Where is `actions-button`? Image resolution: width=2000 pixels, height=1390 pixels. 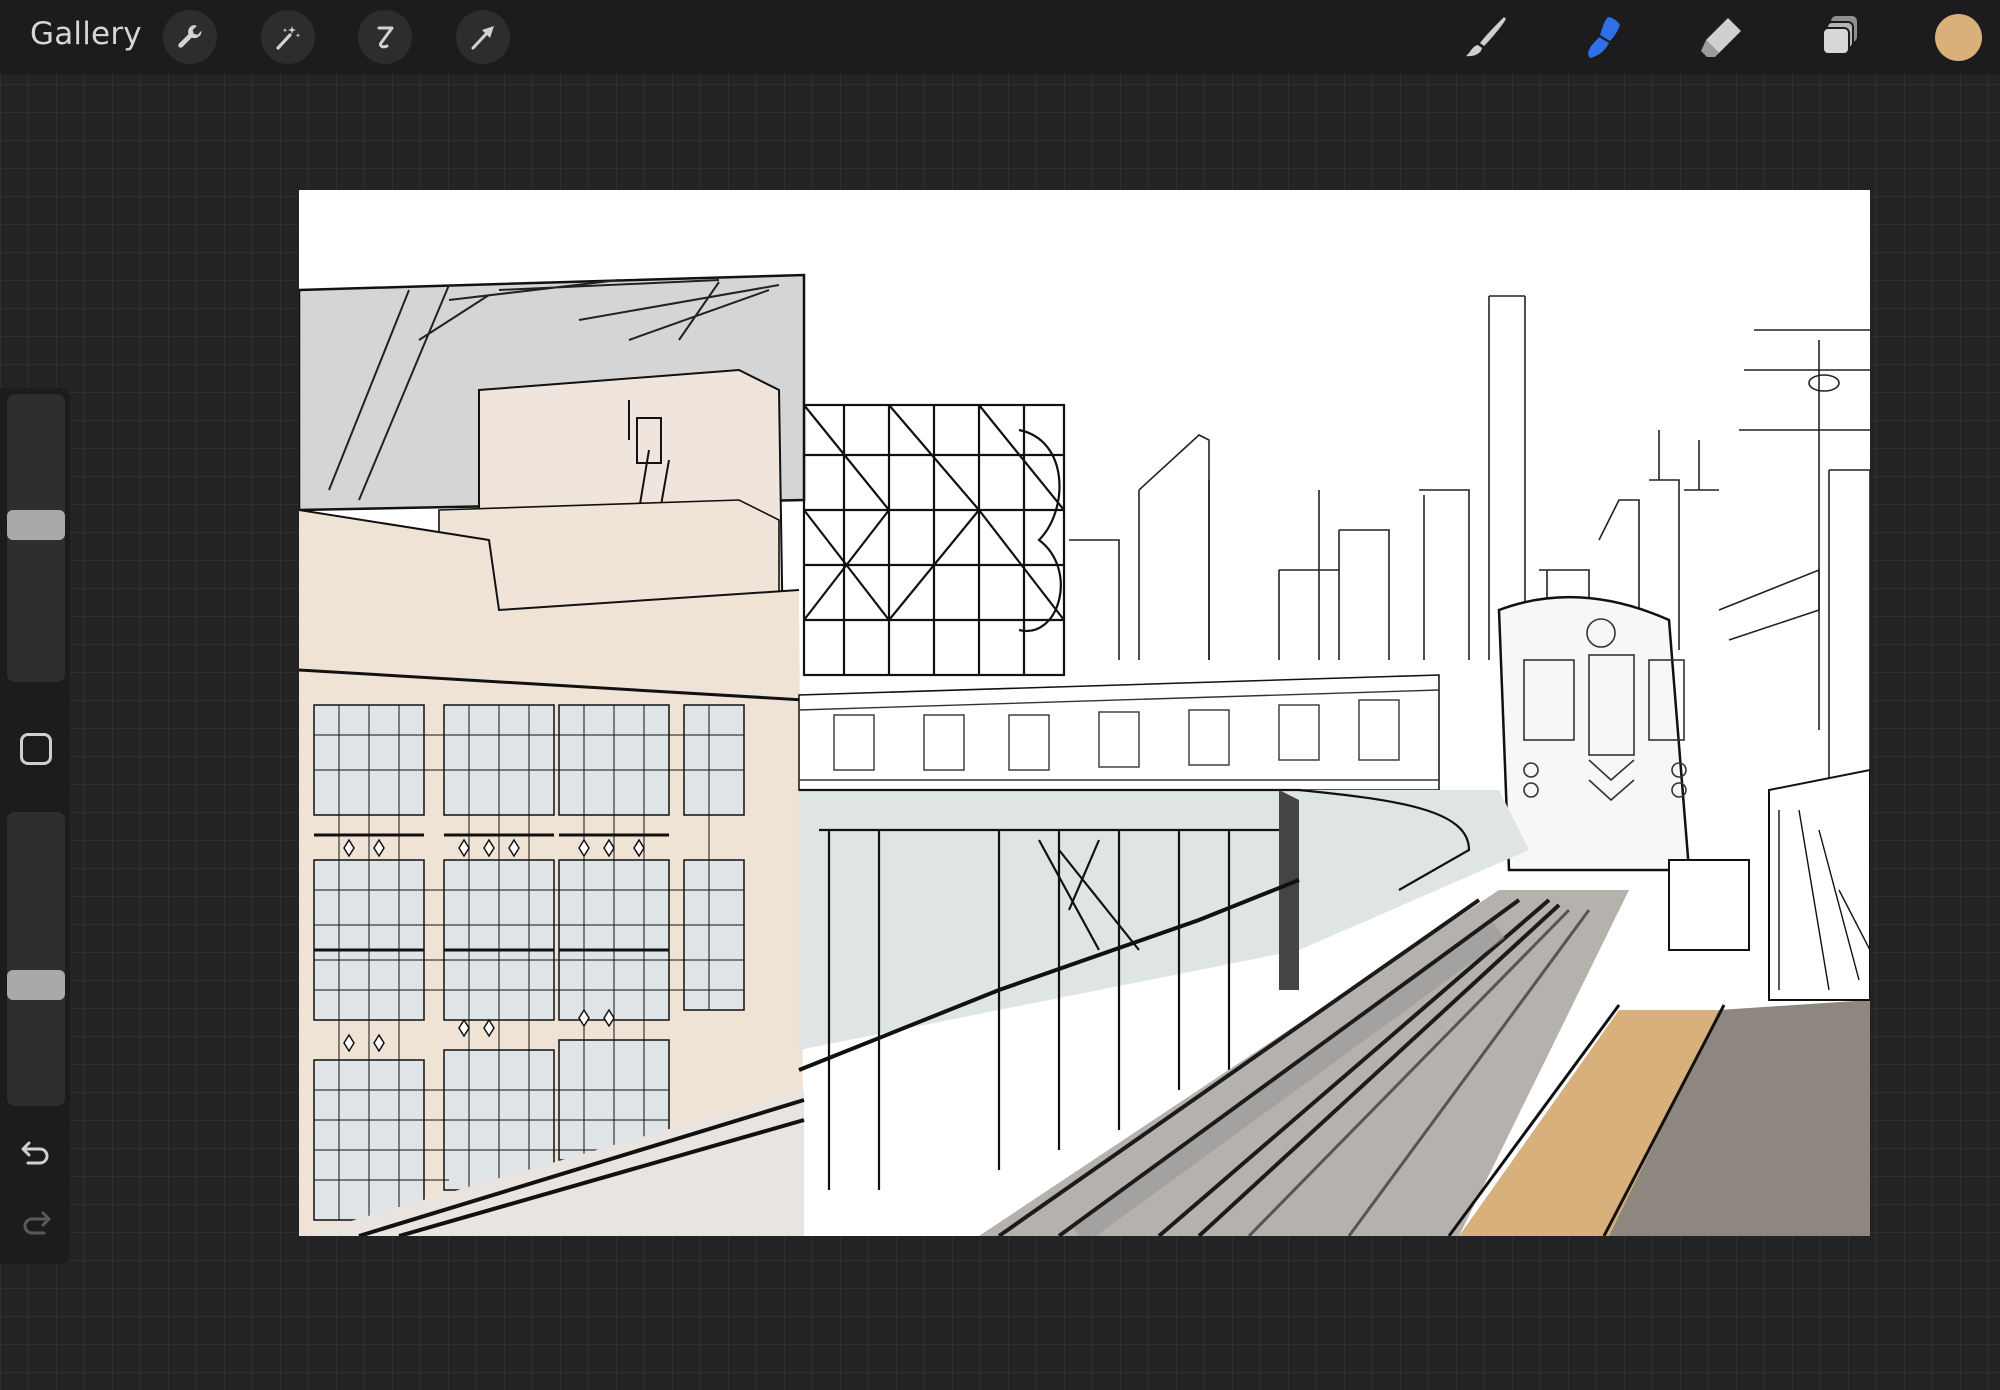 actions-button is located at coordinates (190, 37).